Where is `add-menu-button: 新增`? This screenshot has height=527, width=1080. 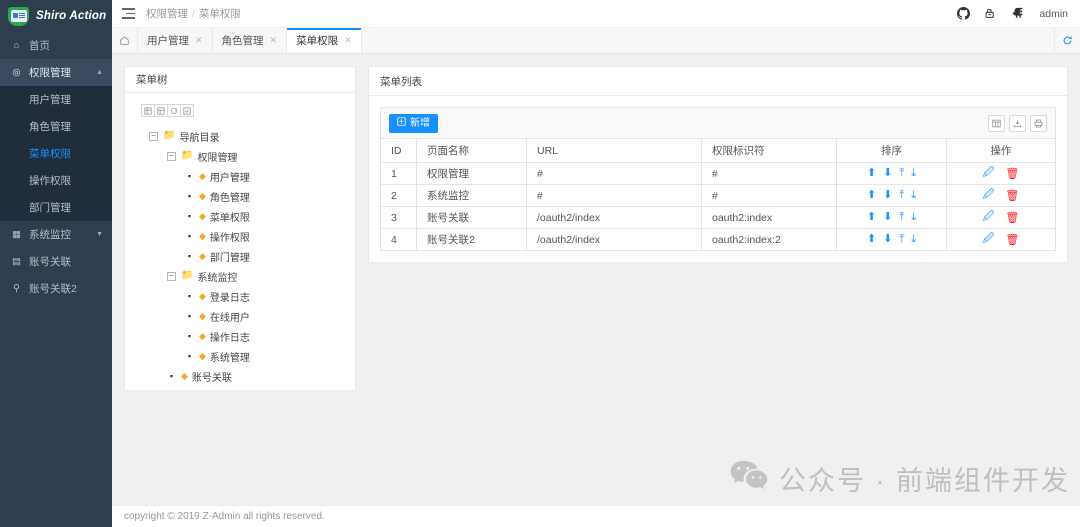 add-menu-button: 新增 is located at coordinates (413, 123).